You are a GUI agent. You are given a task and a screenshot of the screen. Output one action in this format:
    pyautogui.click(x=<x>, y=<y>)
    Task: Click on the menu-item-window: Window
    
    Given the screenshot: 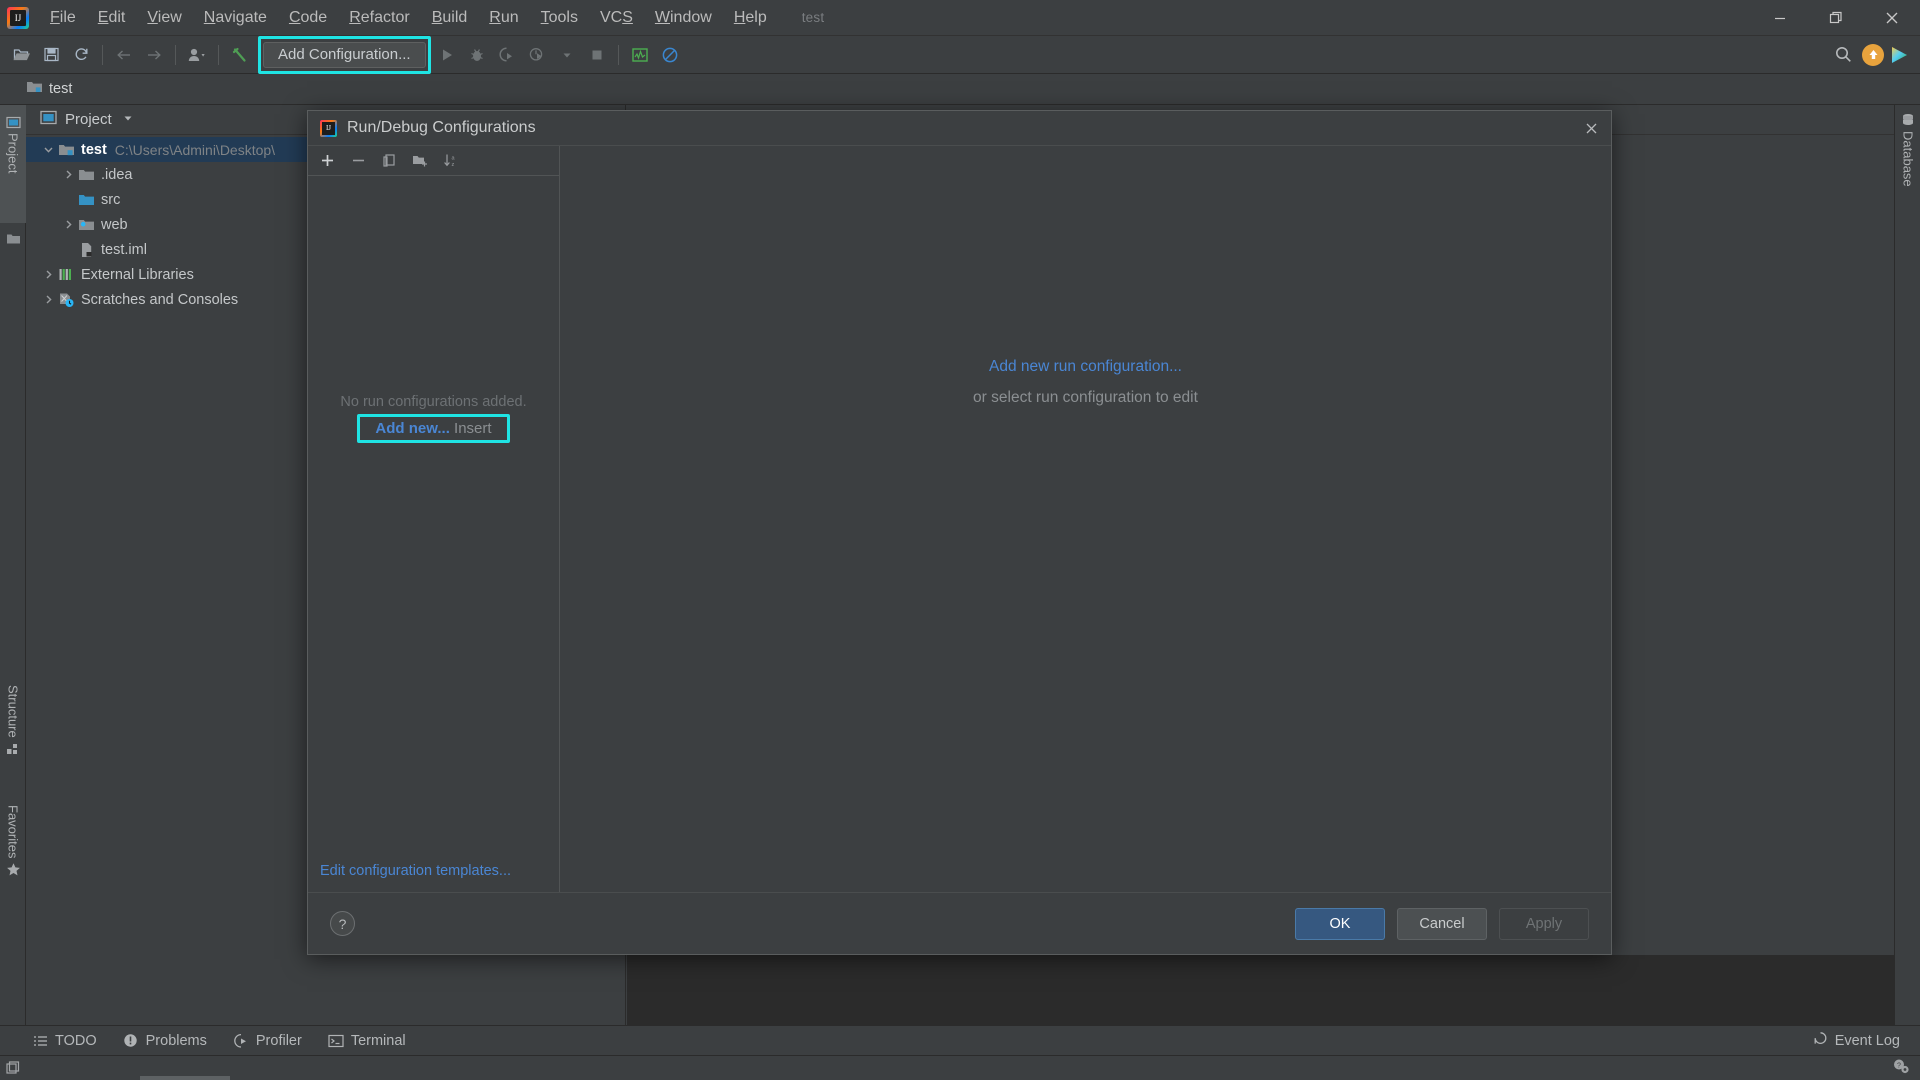 What is the action you would take?
    pyautogui.click(x=683, y=18)
    